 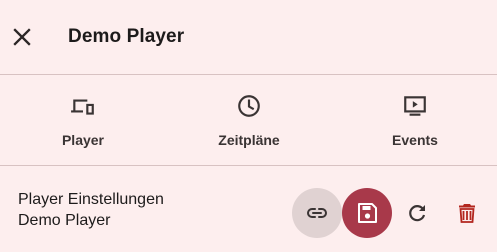 I want to click on delete-button, so click(x=467, y=213).